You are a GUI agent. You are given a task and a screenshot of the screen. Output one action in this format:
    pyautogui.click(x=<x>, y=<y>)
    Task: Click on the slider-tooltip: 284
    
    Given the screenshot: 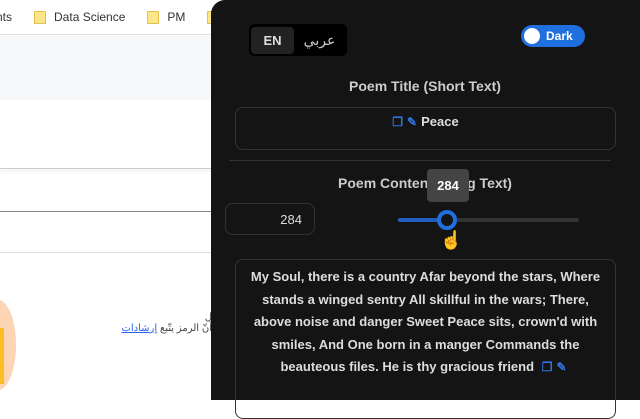 What is the action you would take?
    pyautogui.click(x=448, y=185)
    